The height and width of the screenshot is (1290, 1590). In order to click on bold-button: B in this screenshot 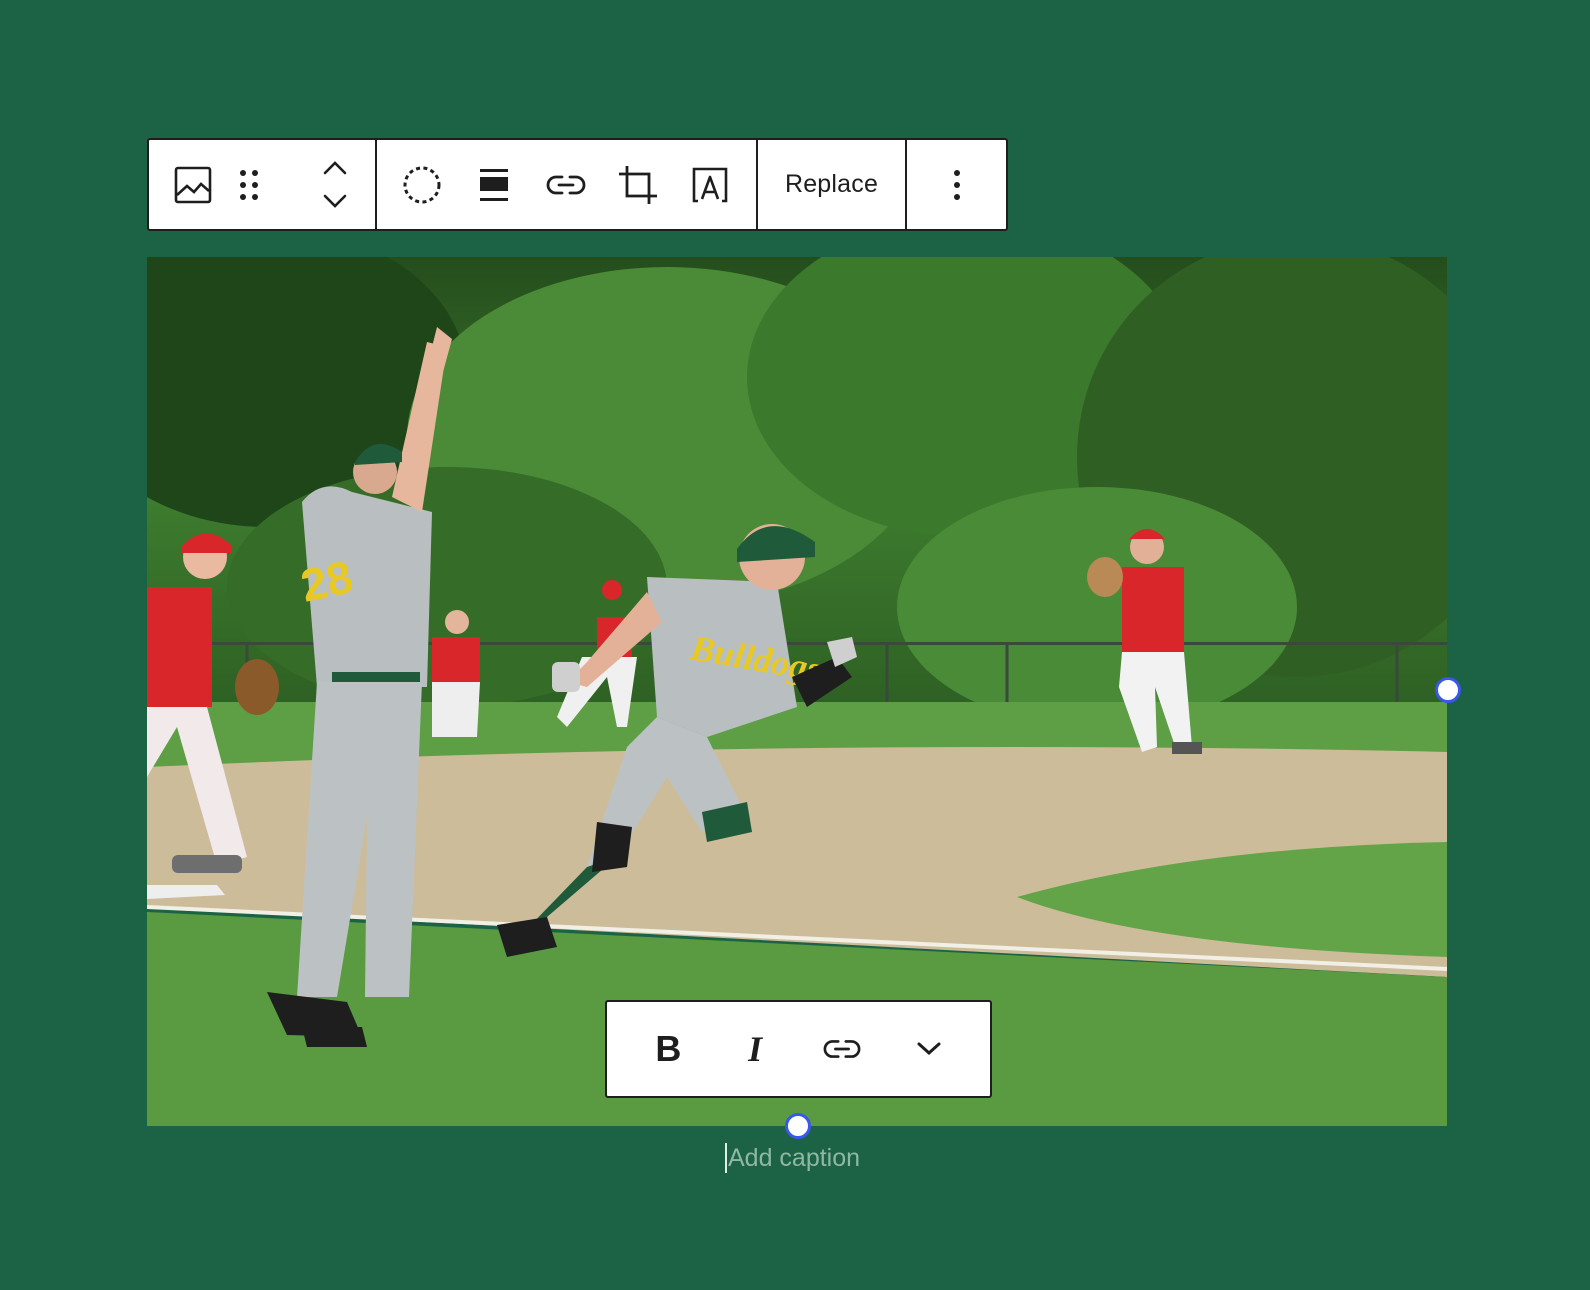, I will do `click(668, 1049)`.